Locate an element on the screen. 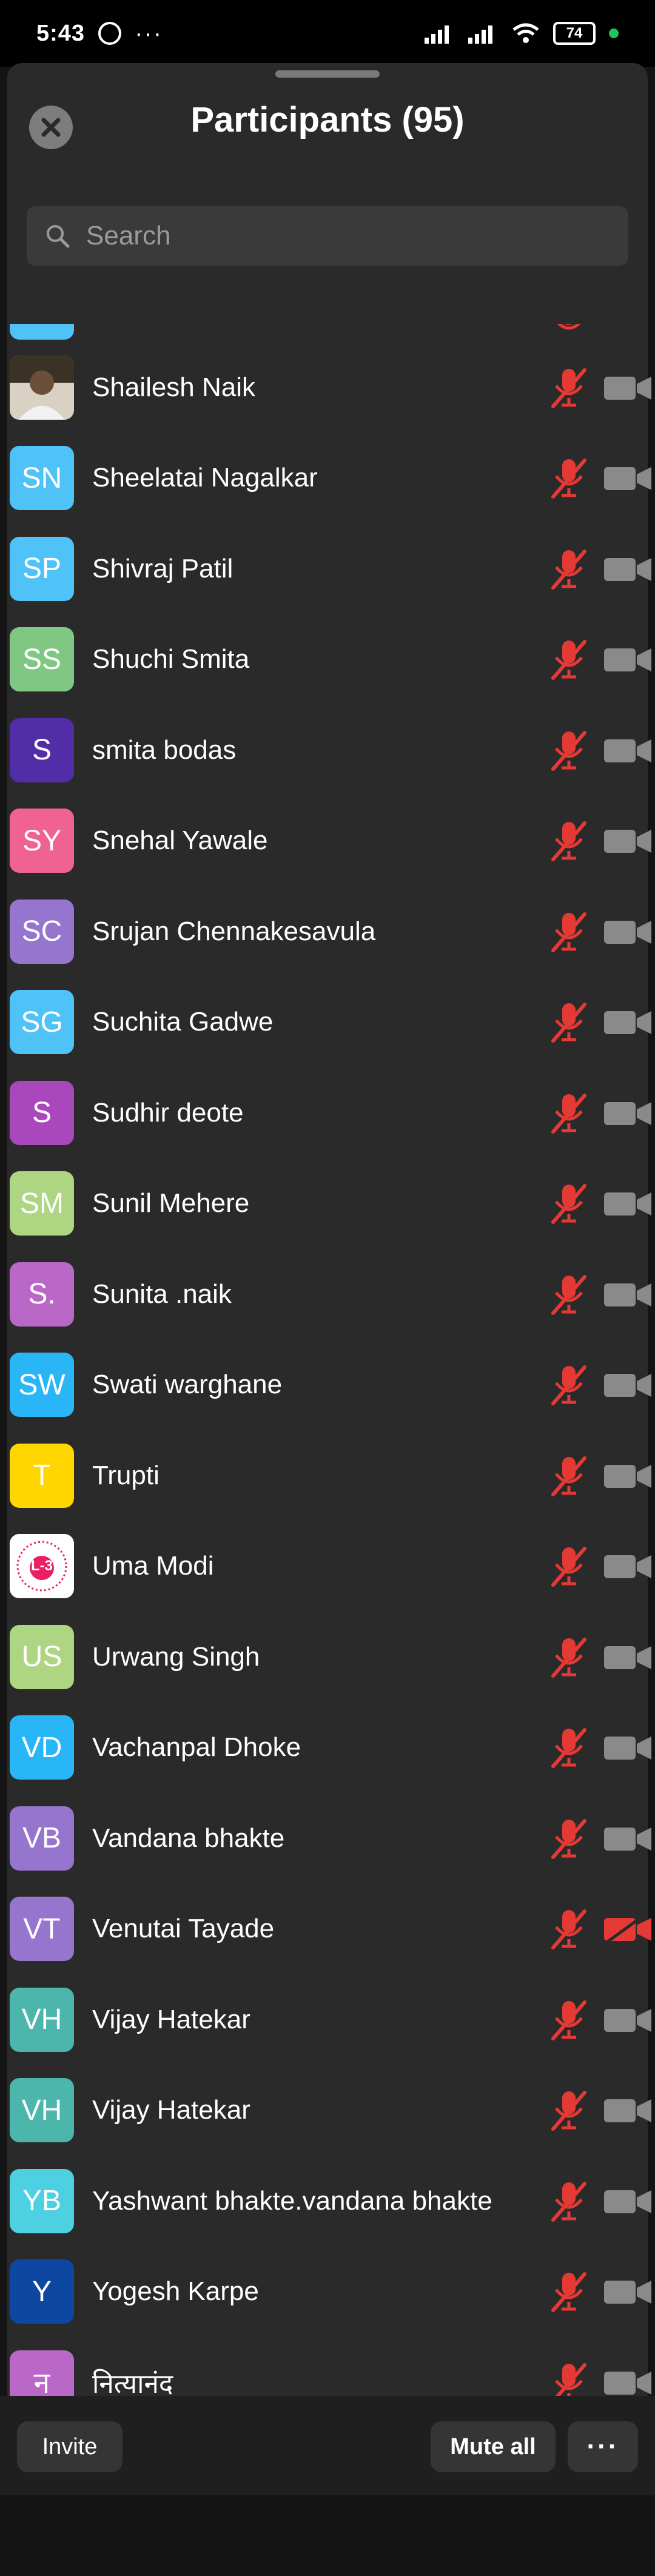 Image resolution: width=655 pixels, height=2576 pixels. avatar-initials: SS is located at coordinates (42, 659).